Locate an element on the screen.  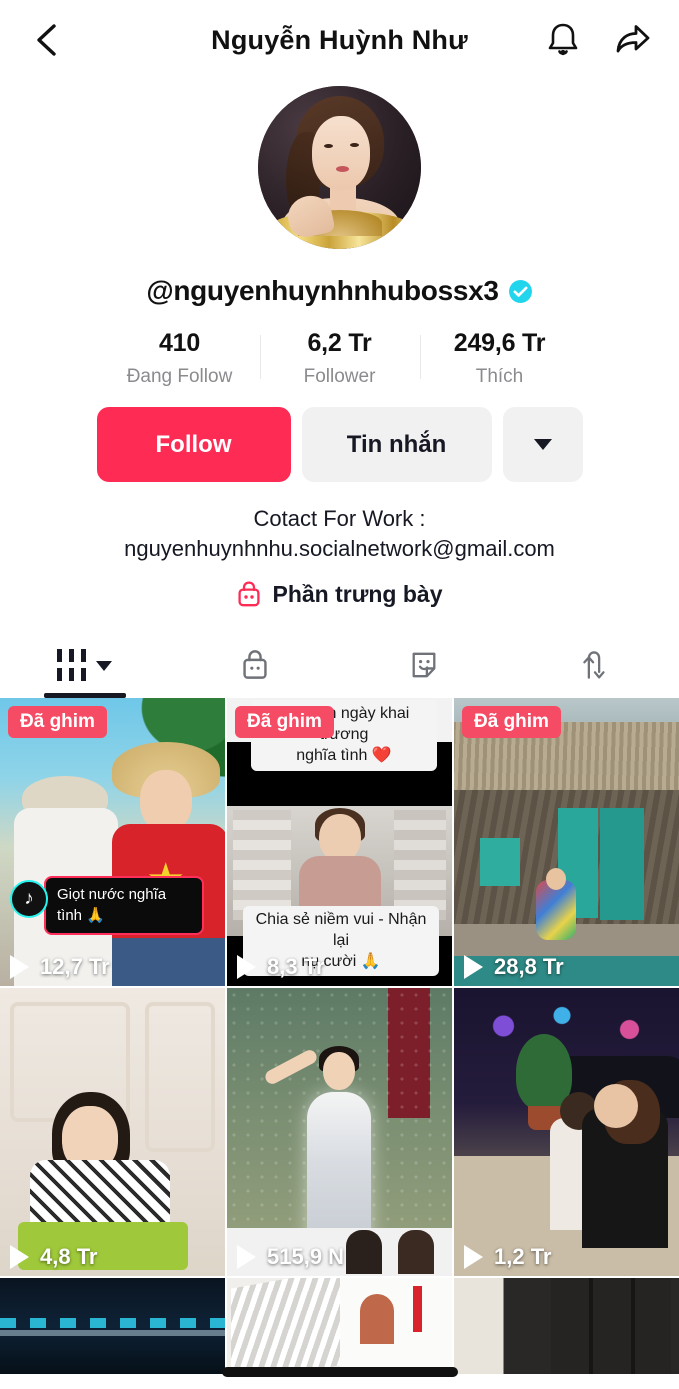
more-options-button is located at coordinates (542, 444).